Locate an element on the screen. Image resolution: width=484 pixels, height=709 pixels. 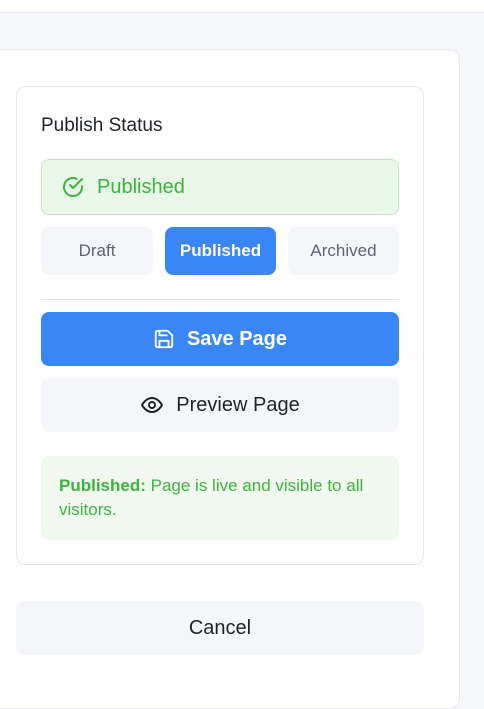
status-label: Published is located at coordinates (141, 186).